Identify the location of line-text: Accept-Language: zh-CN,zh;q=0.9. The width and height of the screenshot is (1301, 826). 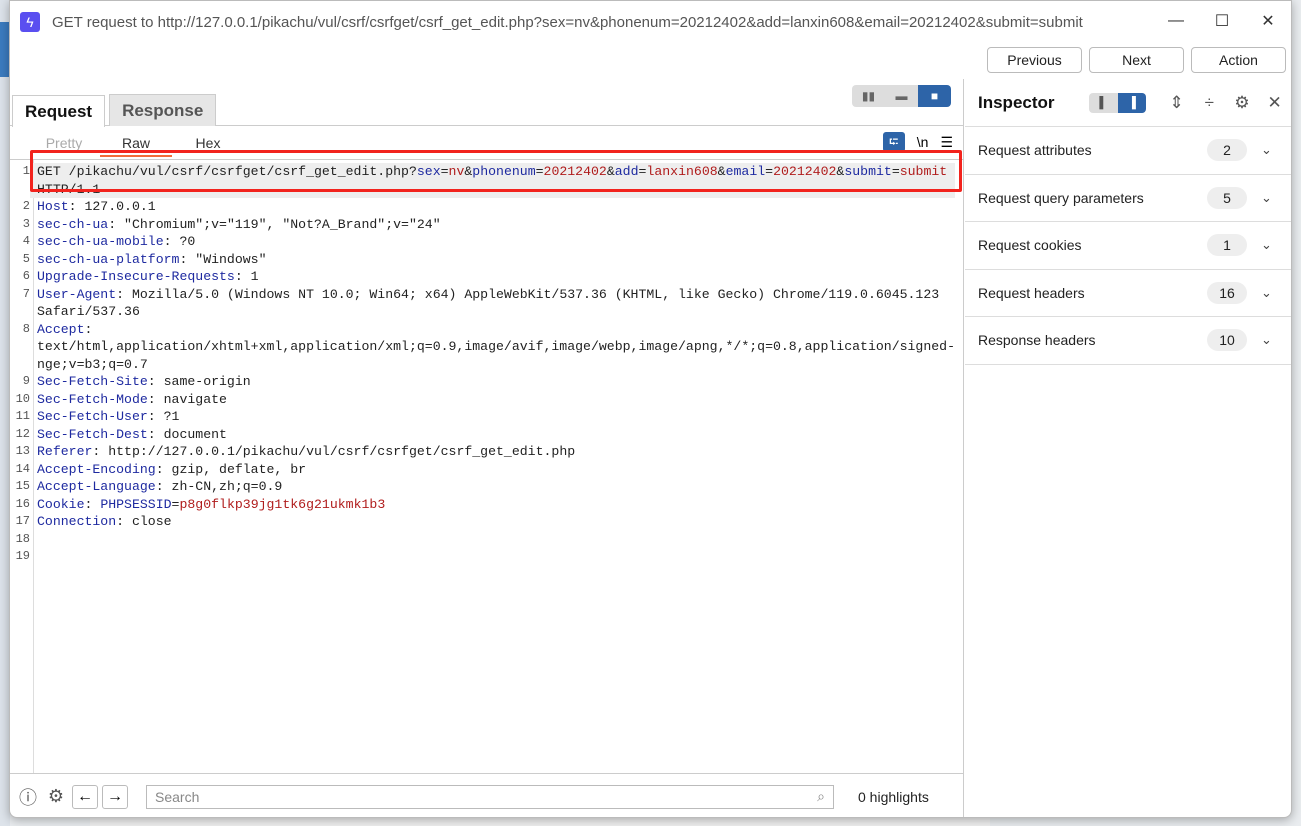
(492, 487).